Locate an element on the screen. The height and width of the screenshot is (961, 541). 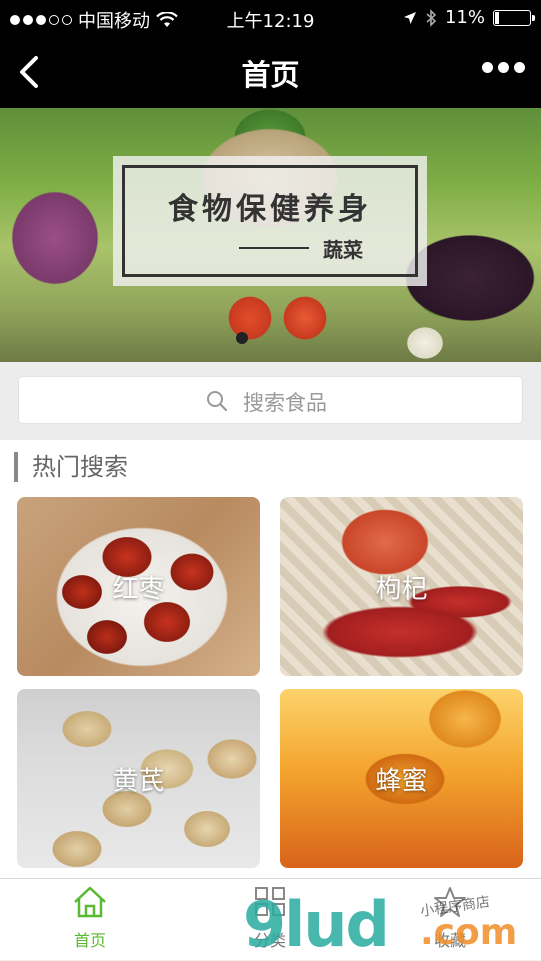
page-title: 首页 is located at coordinates (270, 75).